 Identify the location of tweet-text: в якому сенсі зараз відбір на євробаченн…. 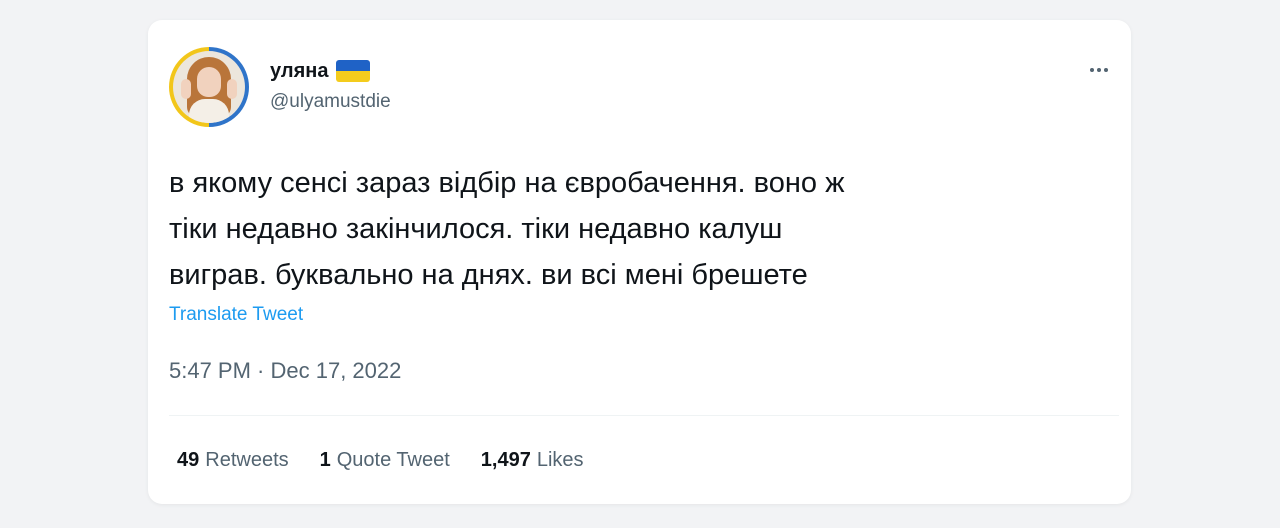
(507, 229).